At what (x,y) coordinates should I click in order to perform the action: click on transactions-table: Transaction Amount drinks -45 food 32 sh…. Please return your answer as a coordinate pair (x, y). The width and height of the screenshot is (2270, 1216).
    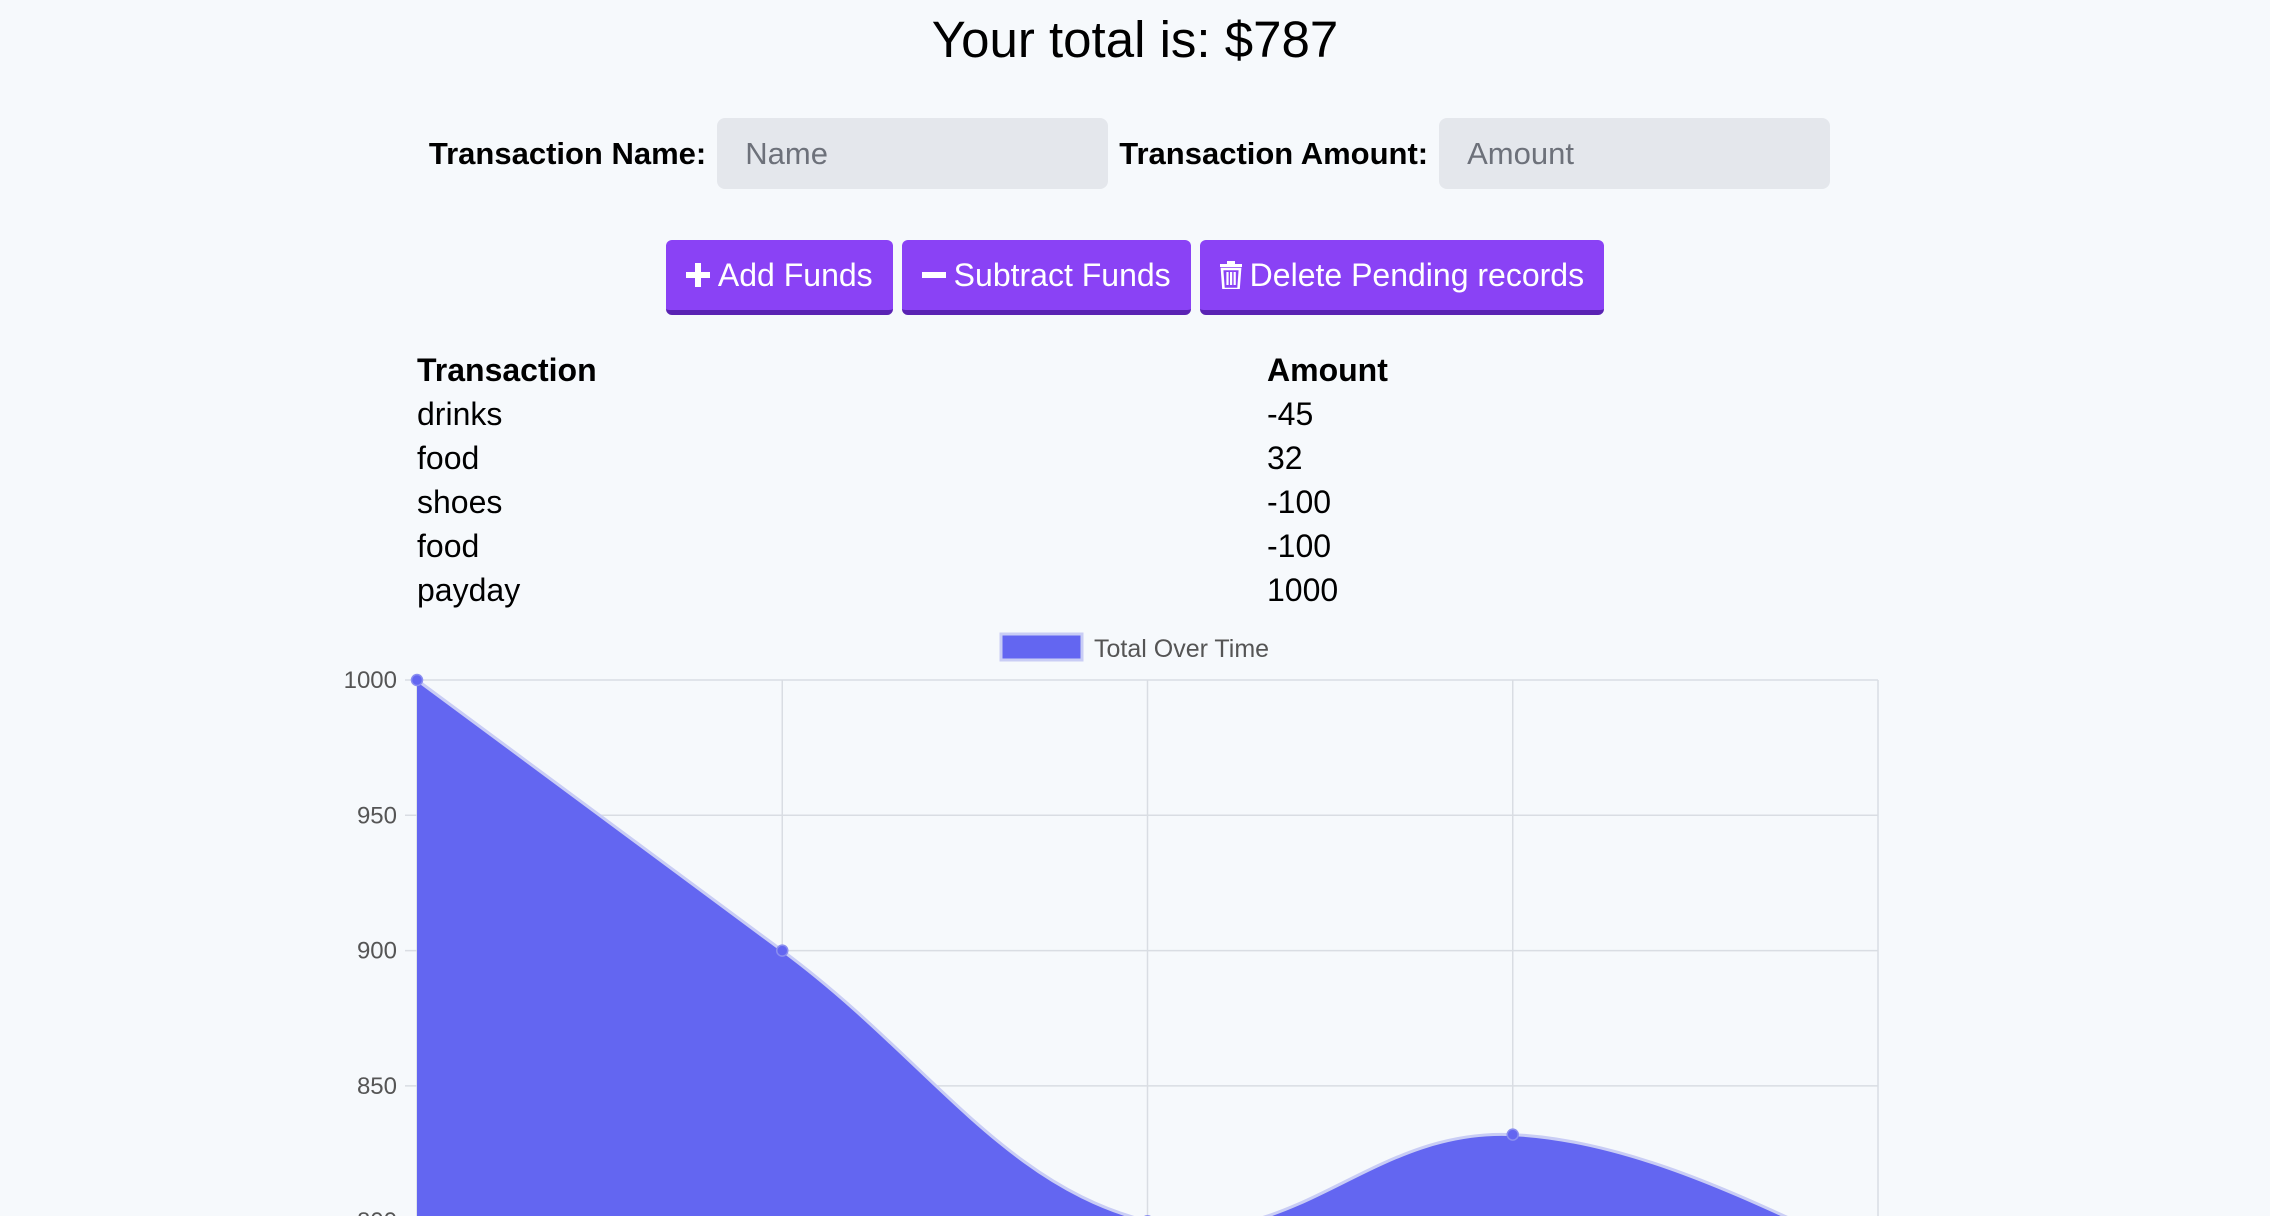
    Looking at the image, I should click on (1147, 480).